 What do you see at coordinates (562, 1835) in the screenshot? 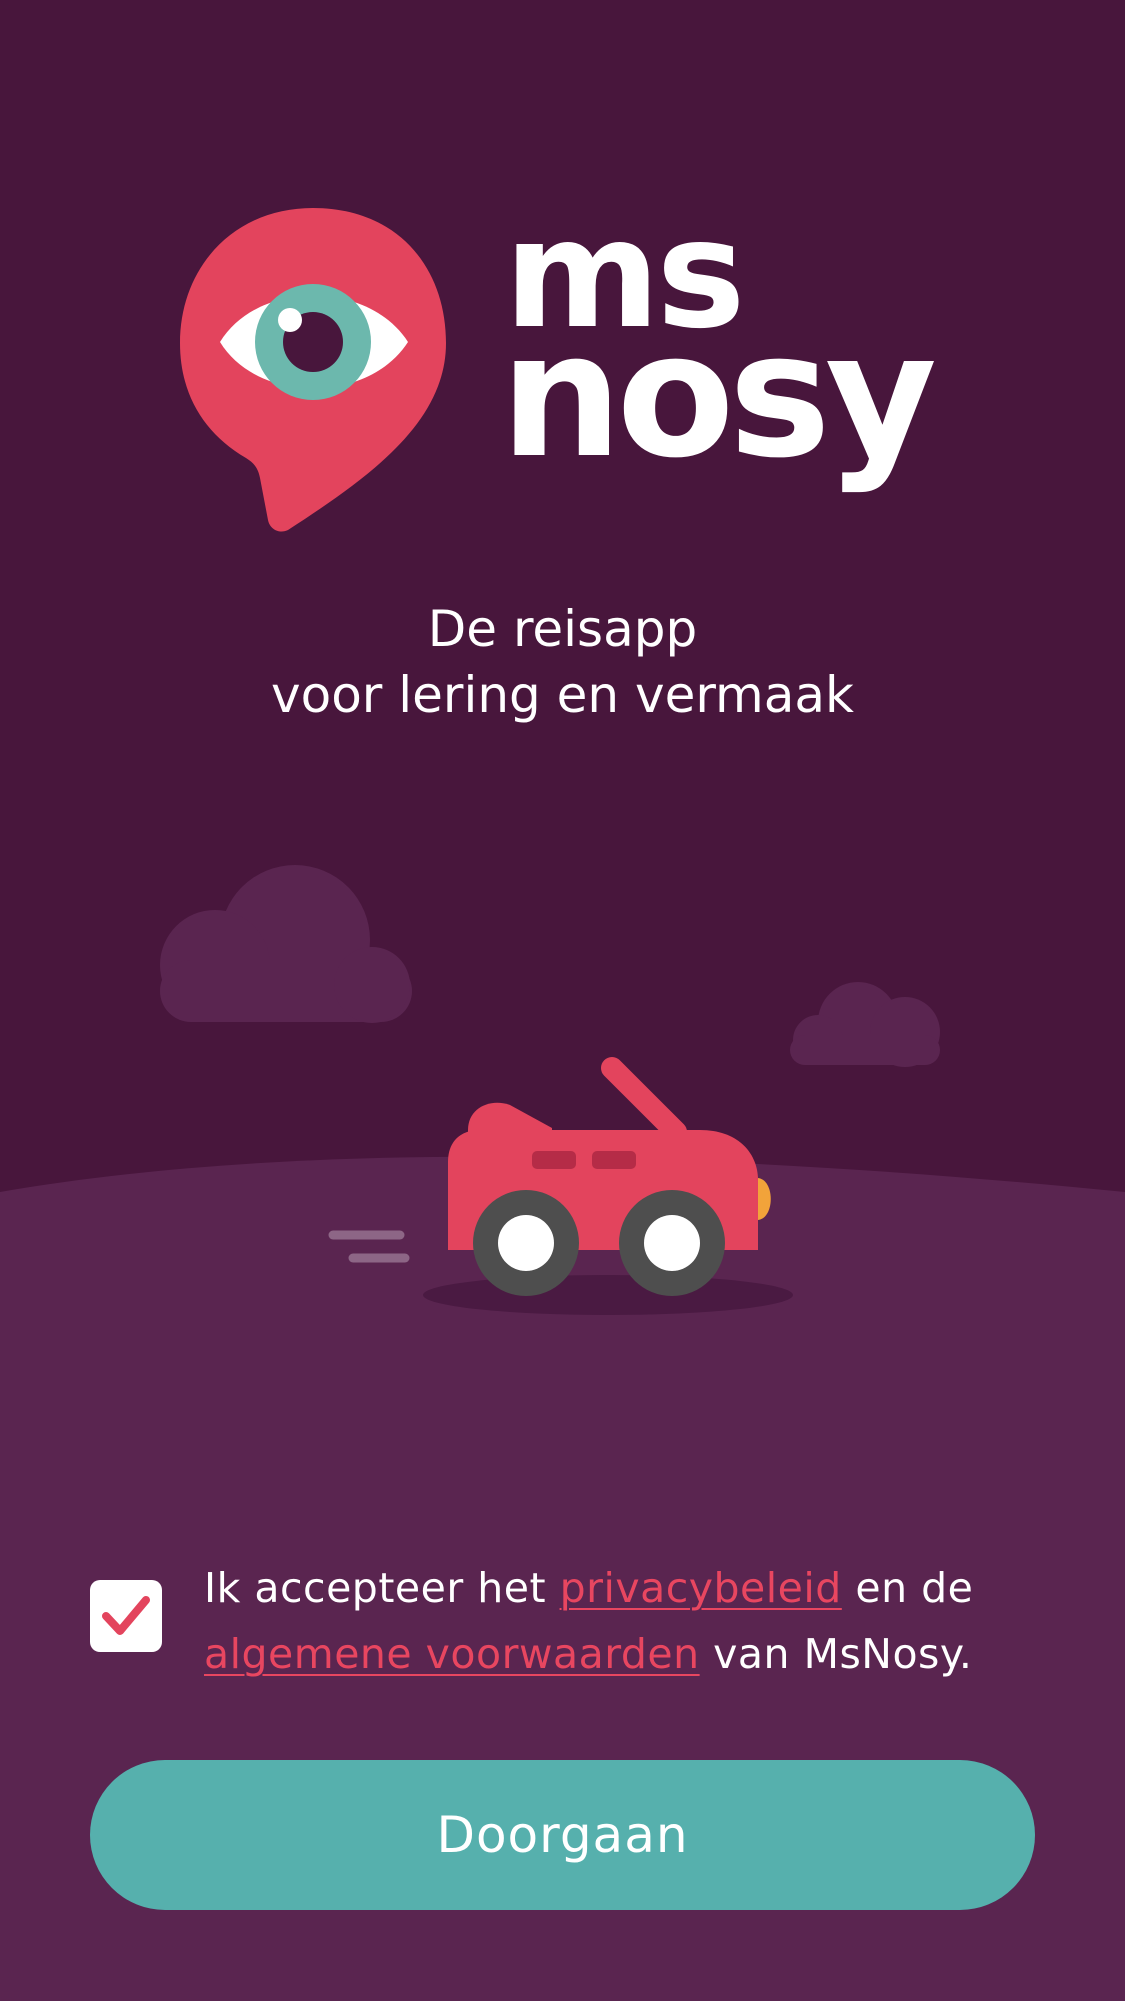
I see `continue-button: Doorgaan` at bounding box center [562, 1835].